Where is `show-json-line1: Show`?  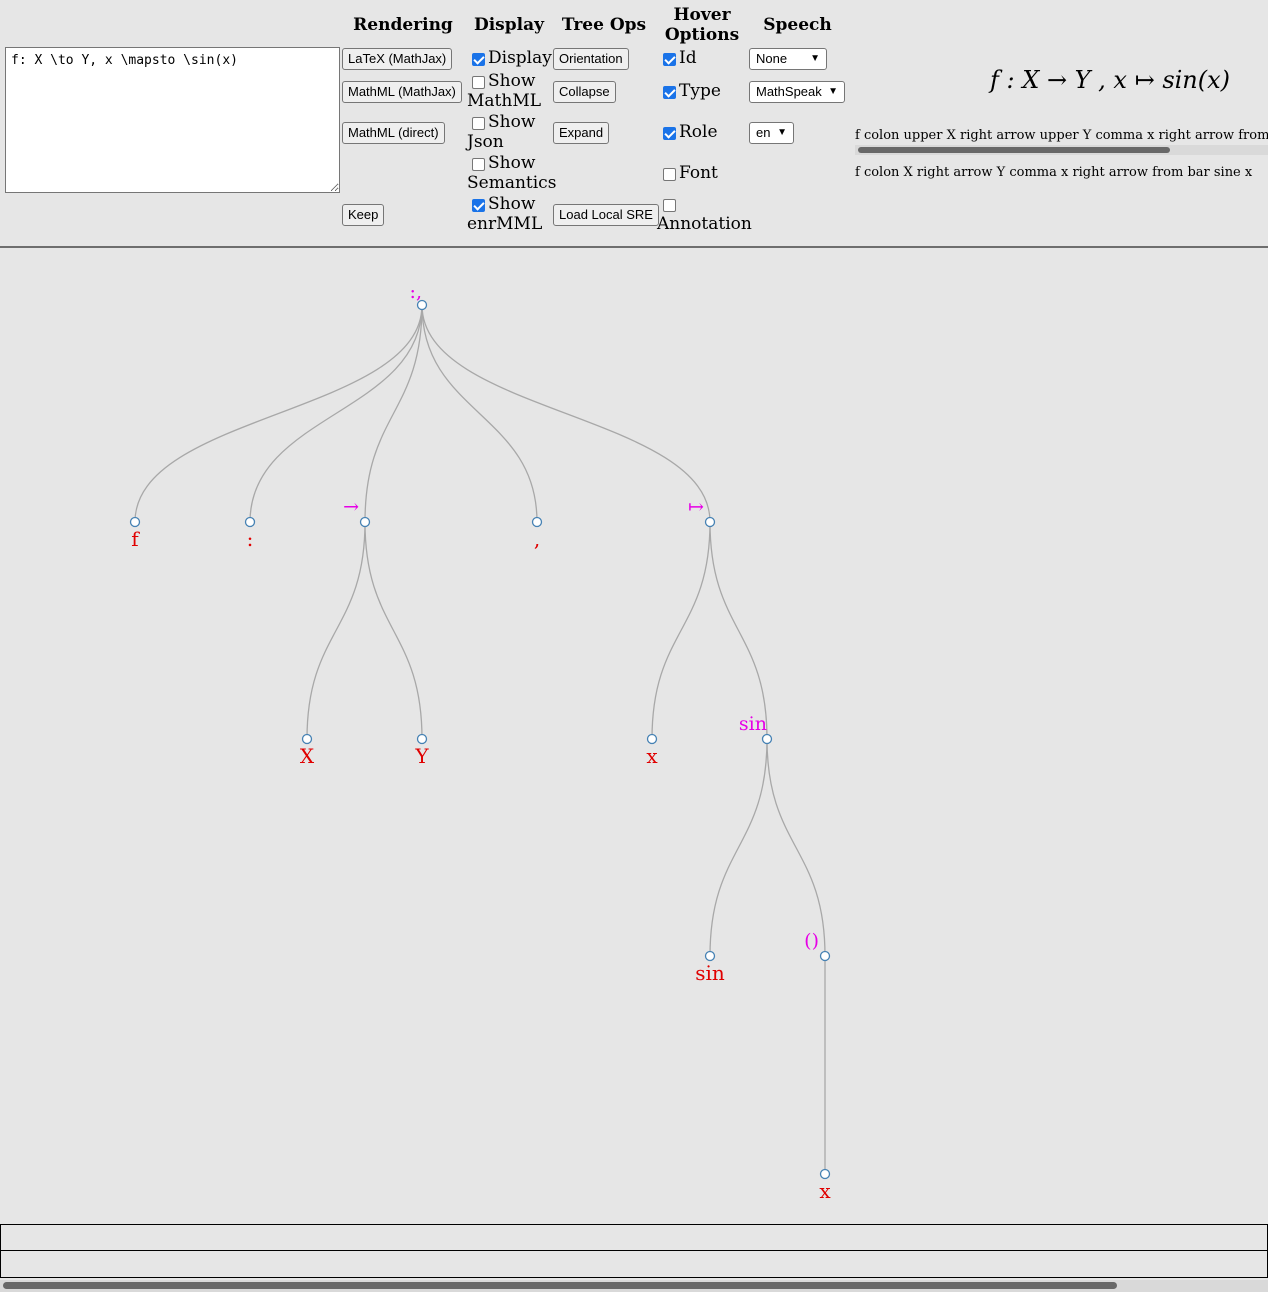 show-json-line1: Show is located at coordinates (512, 122).